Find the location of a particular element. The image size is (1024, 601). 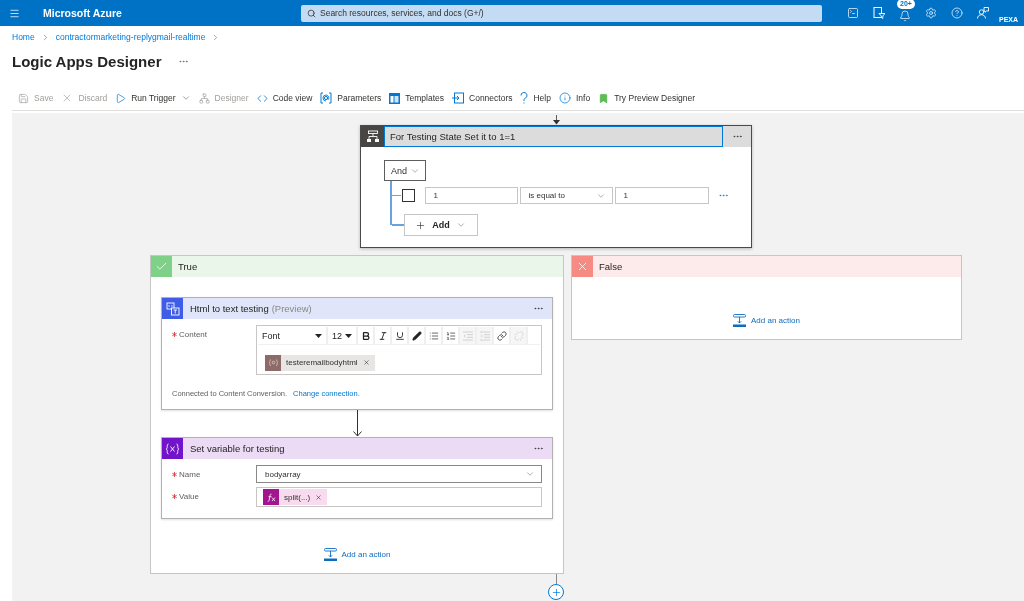

function-icon is located at coordinates (271, 497).